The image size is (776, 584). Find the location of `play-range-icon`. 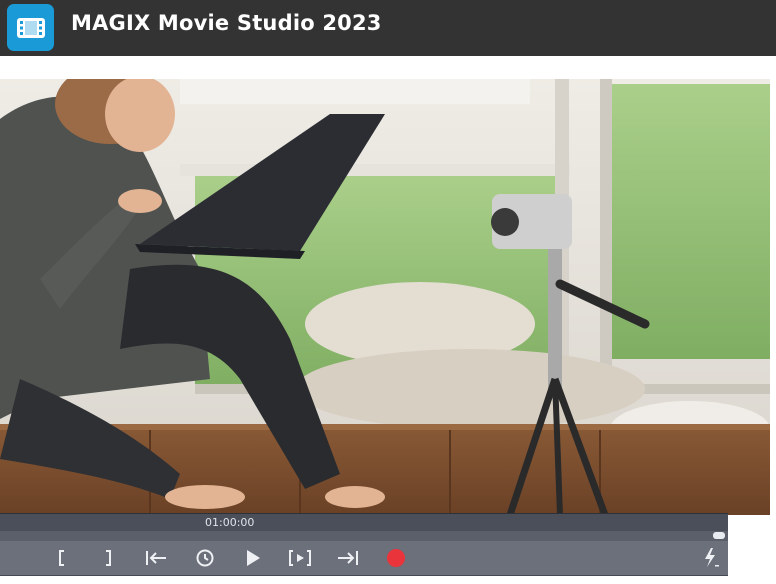

play-range-icon is located at coordinates (300, 558).